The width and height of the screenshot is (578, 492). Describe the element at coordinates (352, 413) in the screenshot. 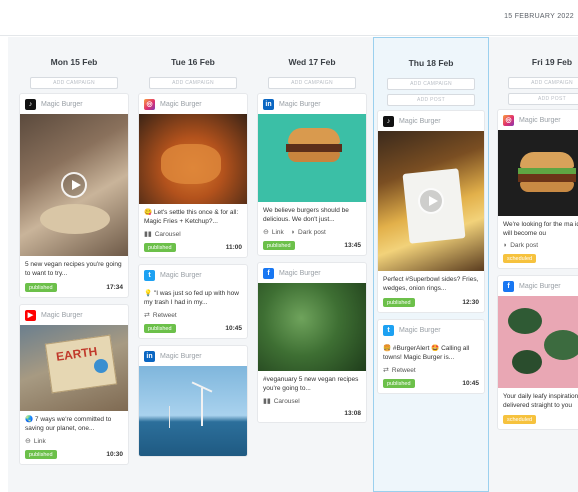

I see `post-time: 13:08` at that location.